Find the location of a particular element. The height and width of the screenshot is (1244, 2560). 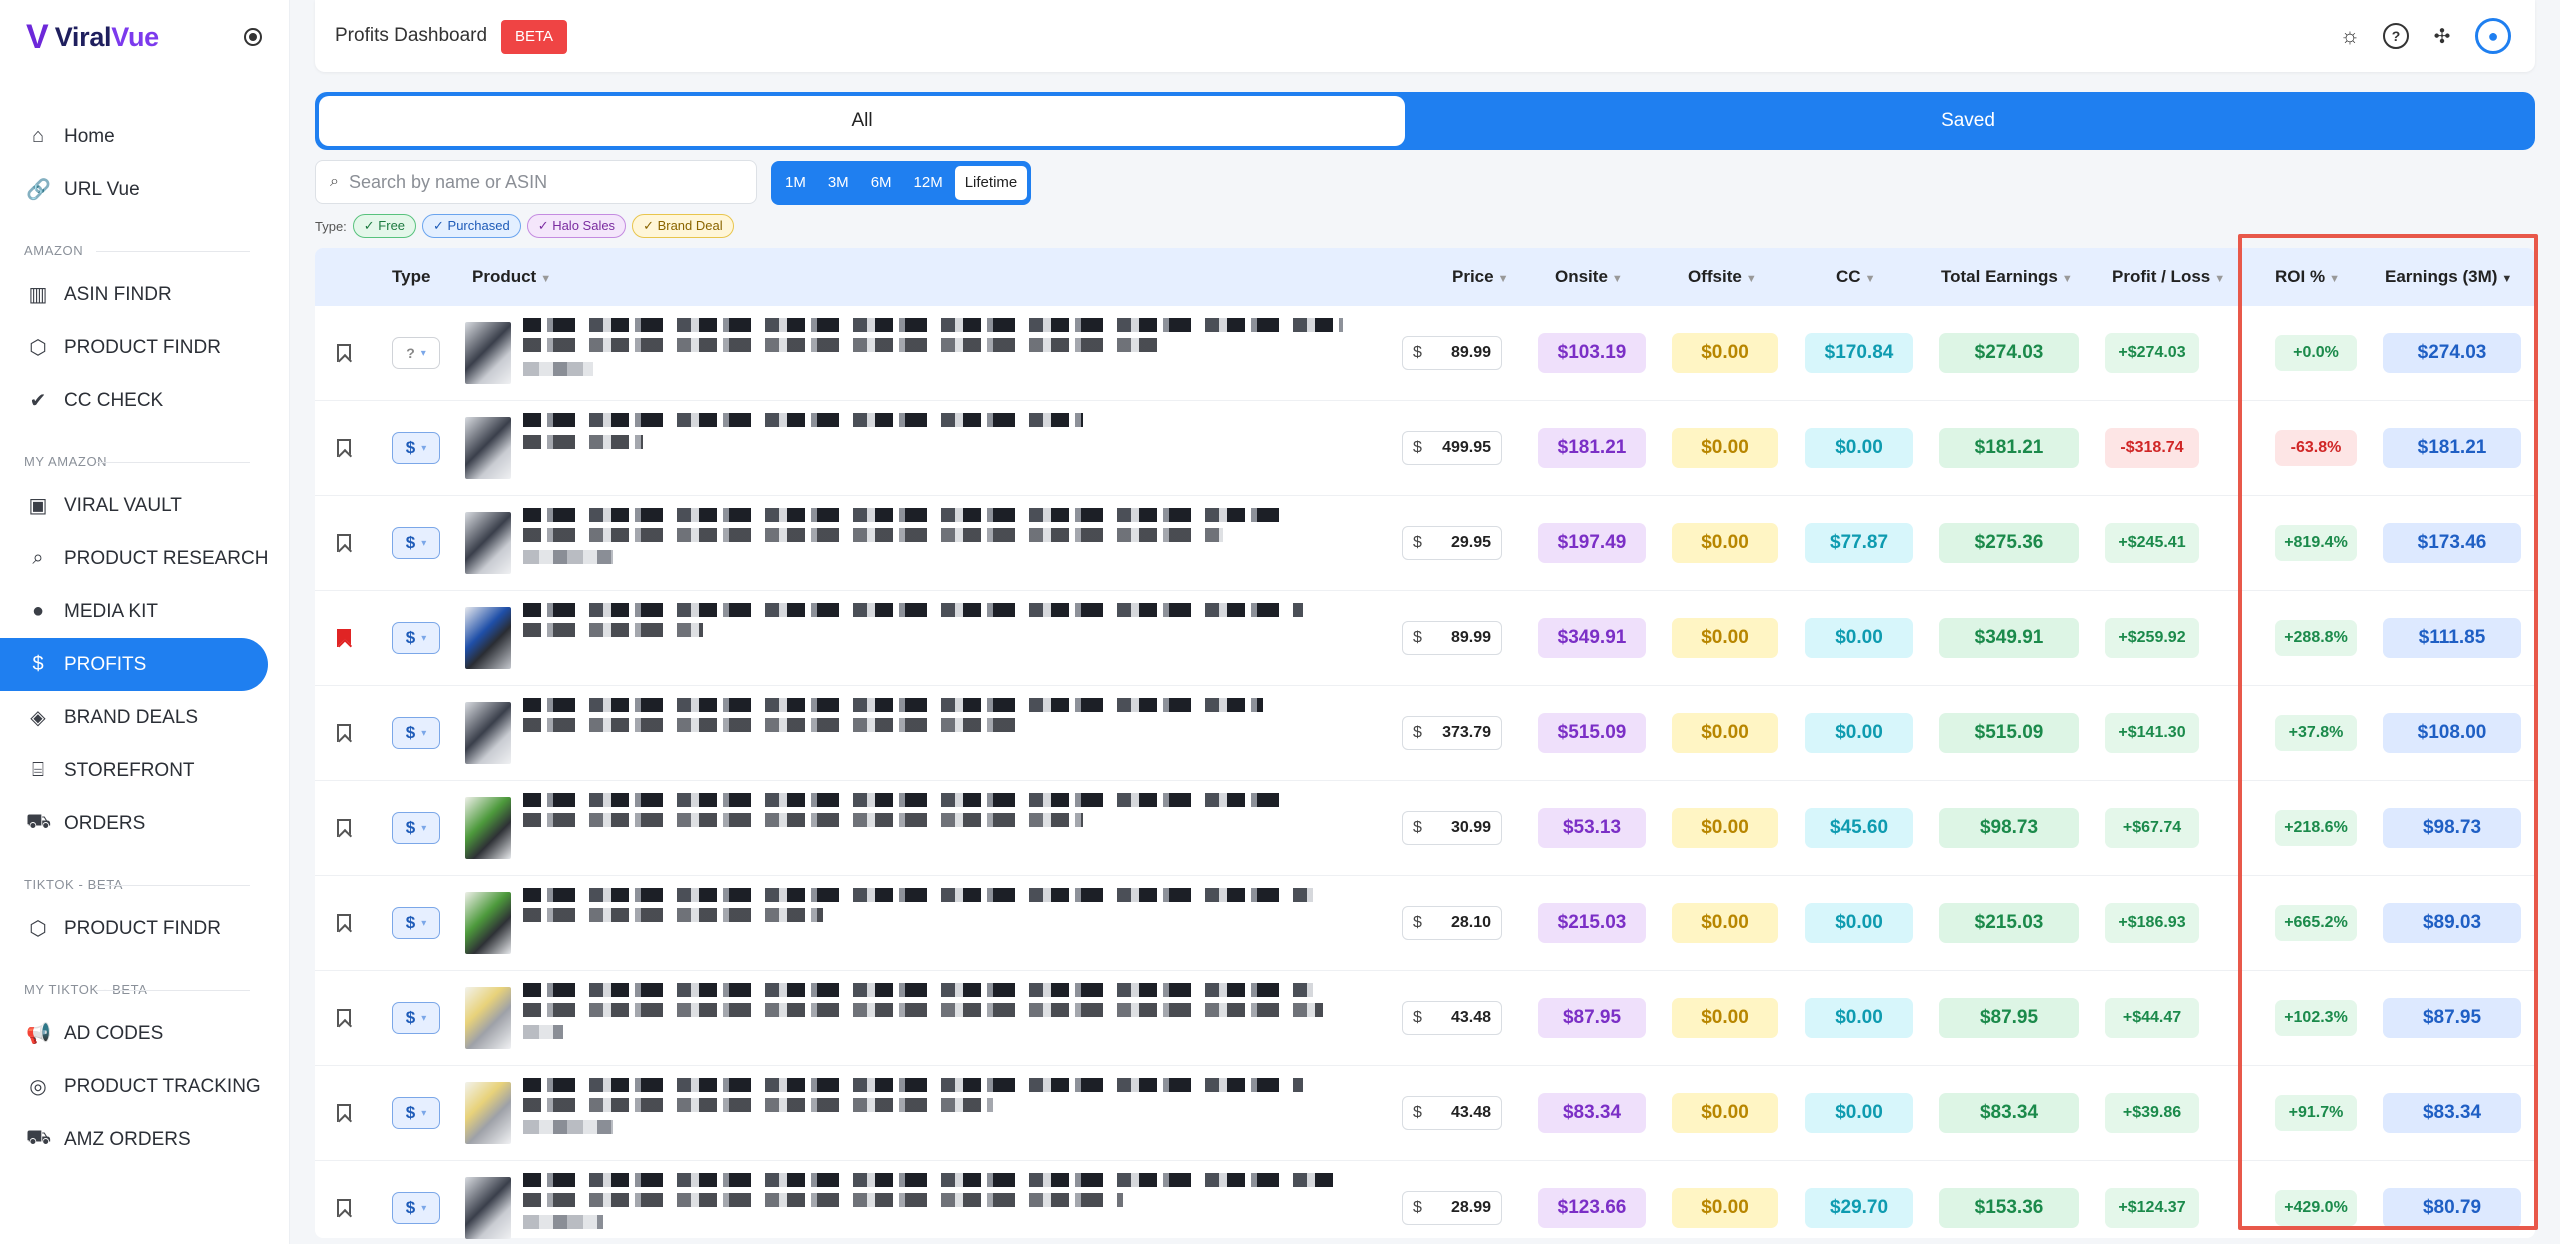

logo: V ViralVue is located at coordinates (92, 37).